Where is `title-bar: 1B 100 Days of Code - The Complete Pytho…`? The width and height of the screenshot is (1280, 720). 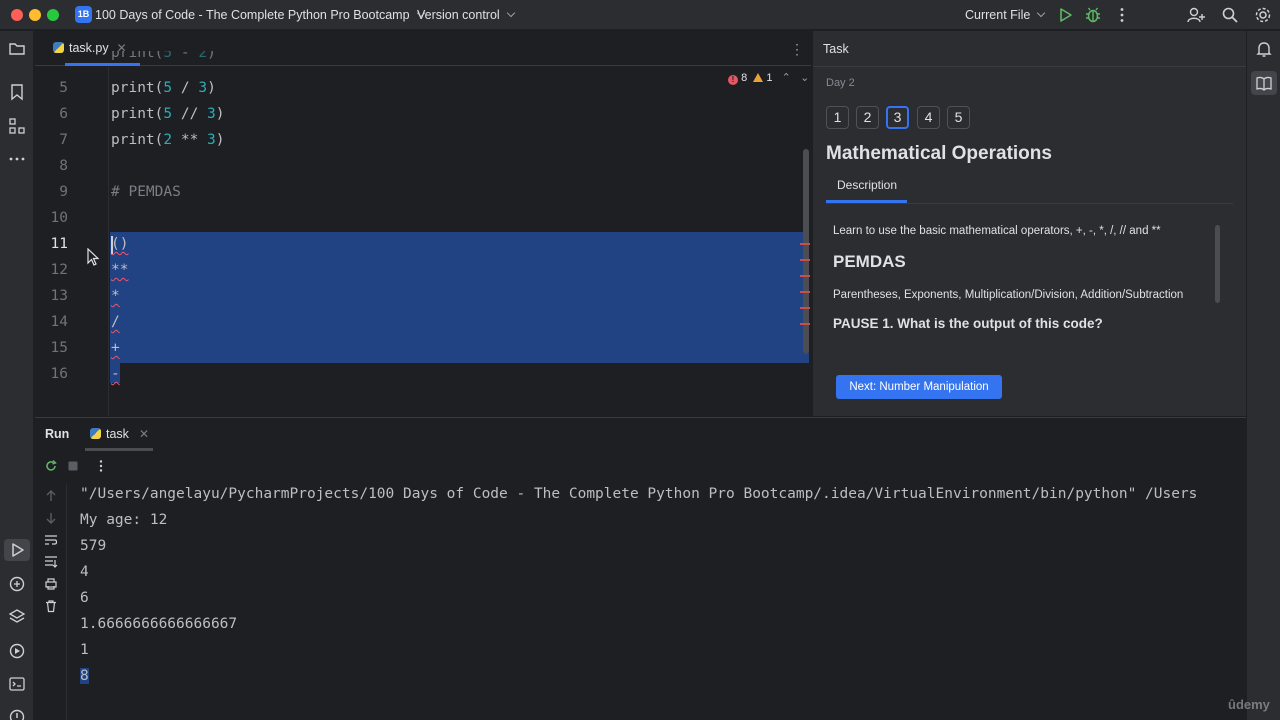
title-bar: 1B 100 Days of Code - The Complete Pytho… is located at coordinates (640, 15).